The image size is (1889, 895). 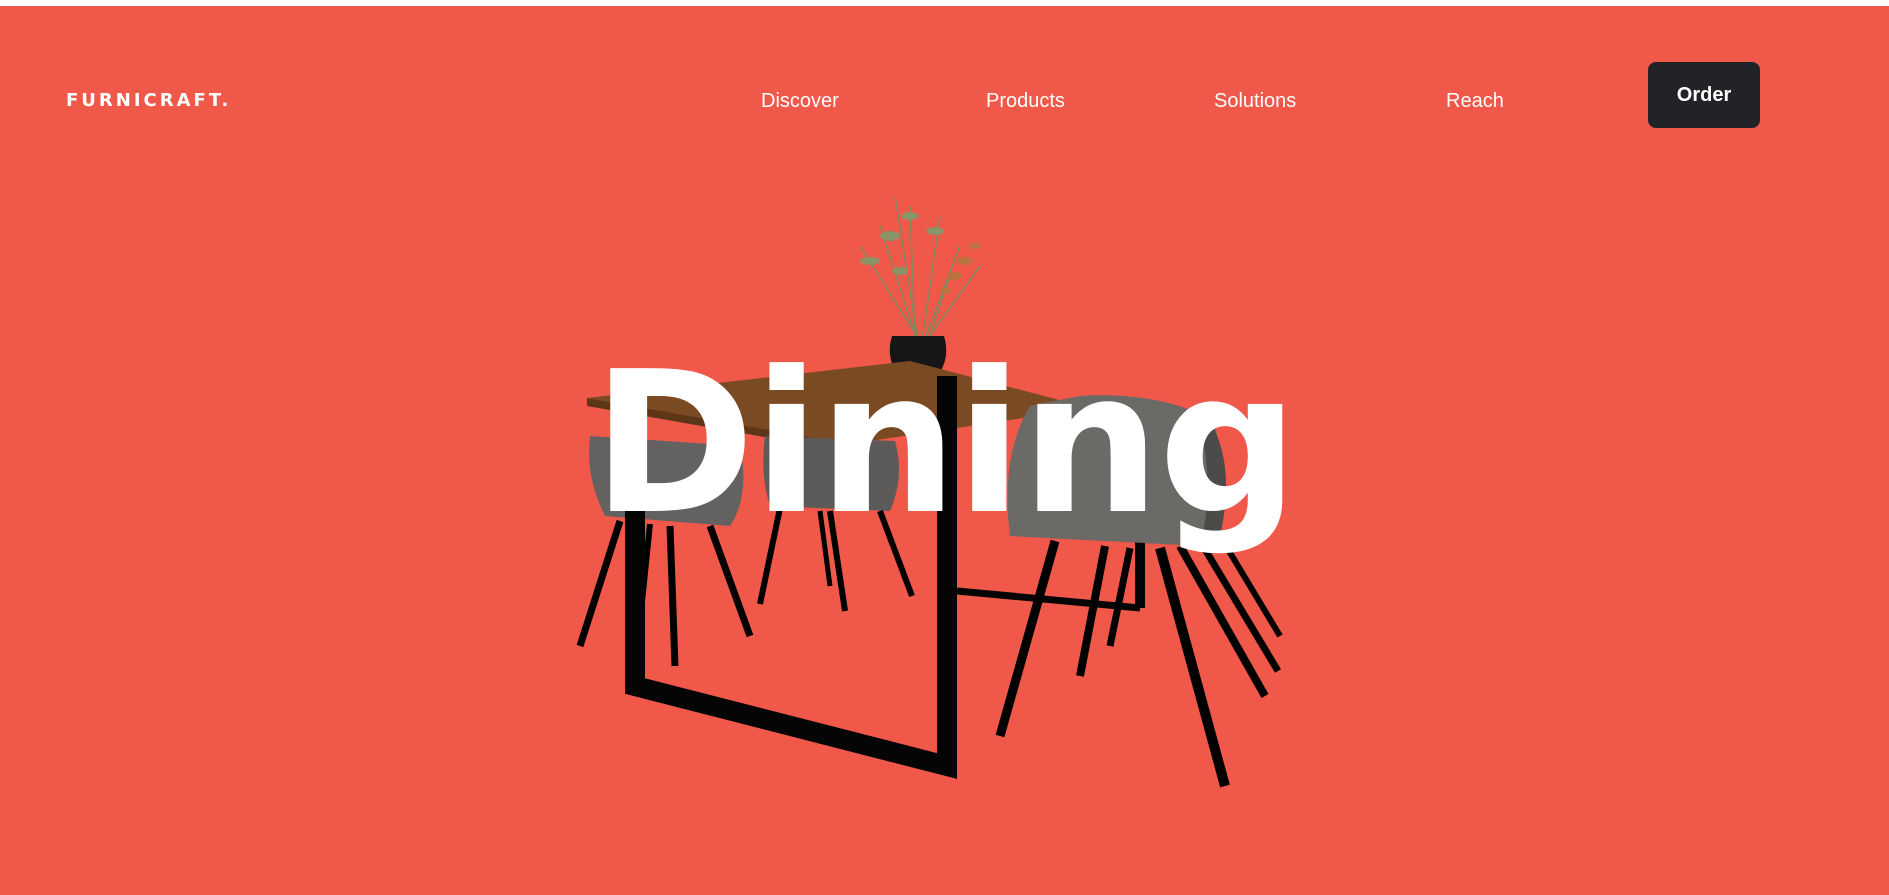 I want to click on brand-logo: FURNICRAFT., so click(x=148, y=101).